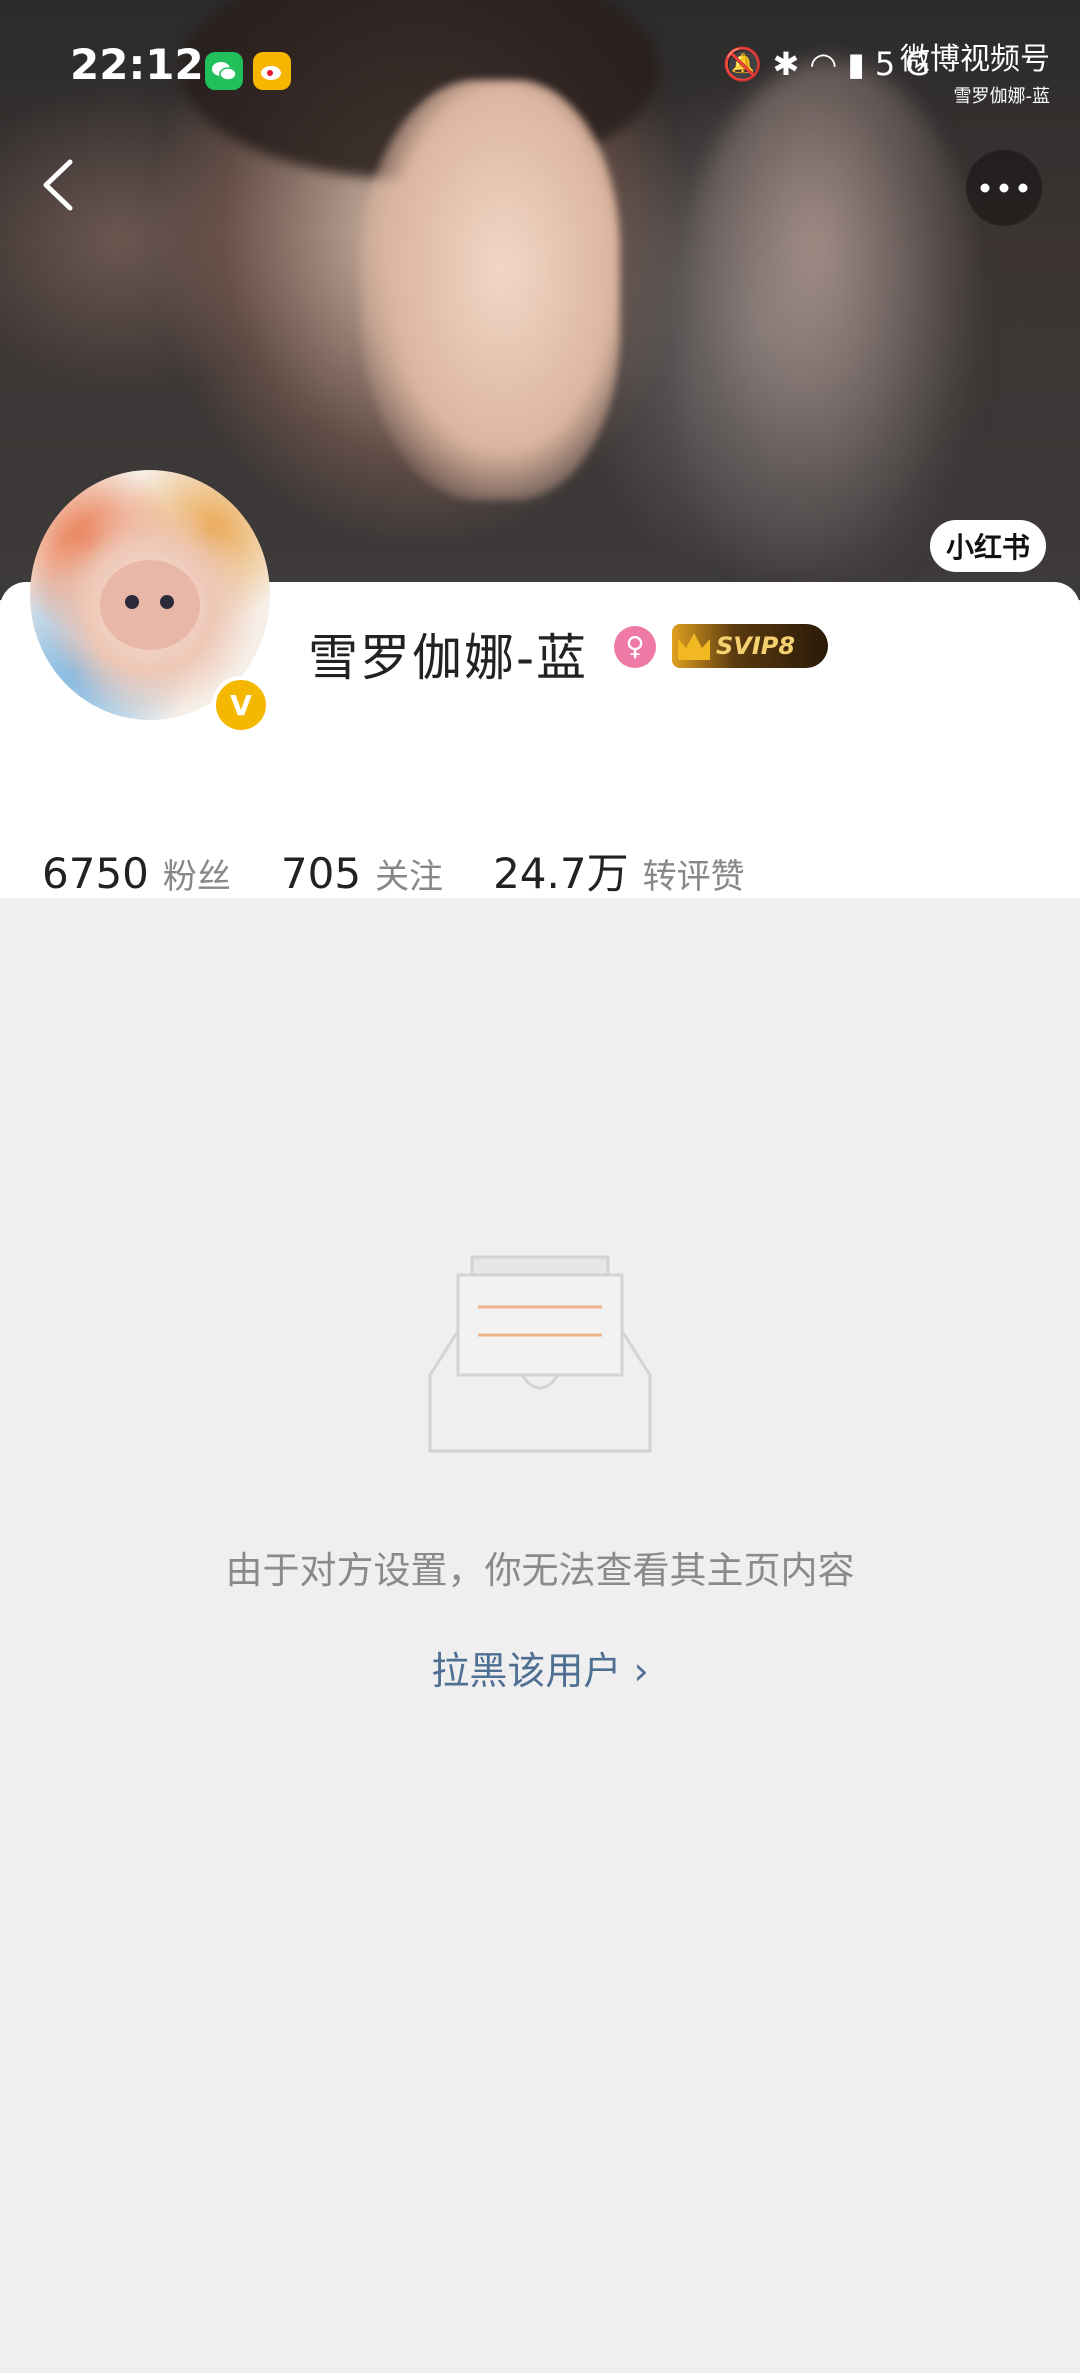  What do you see at coordinates (137, 64) in the screenshot?
I see `status-time: 22:12` at bounding box center [137, 64].